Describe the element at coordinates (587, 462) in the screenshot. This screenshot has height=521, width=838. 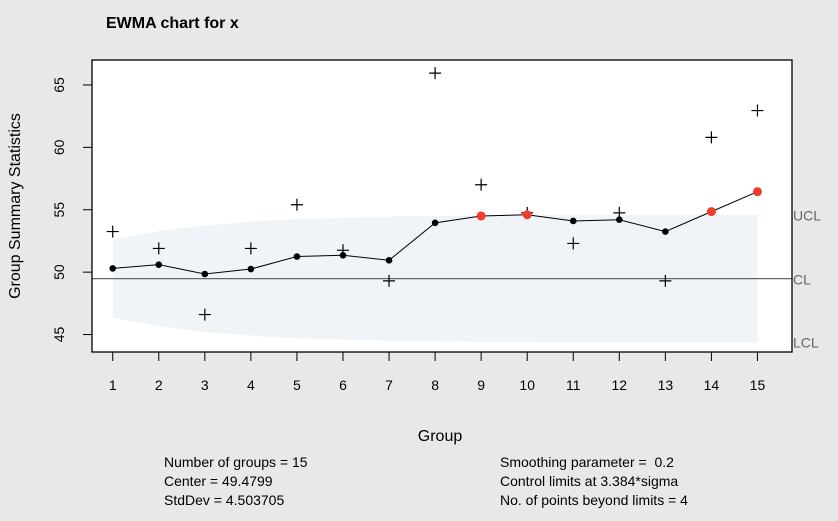
I see `smoothing-parameter-text: Smoothing parameter = 0.2` at that location.